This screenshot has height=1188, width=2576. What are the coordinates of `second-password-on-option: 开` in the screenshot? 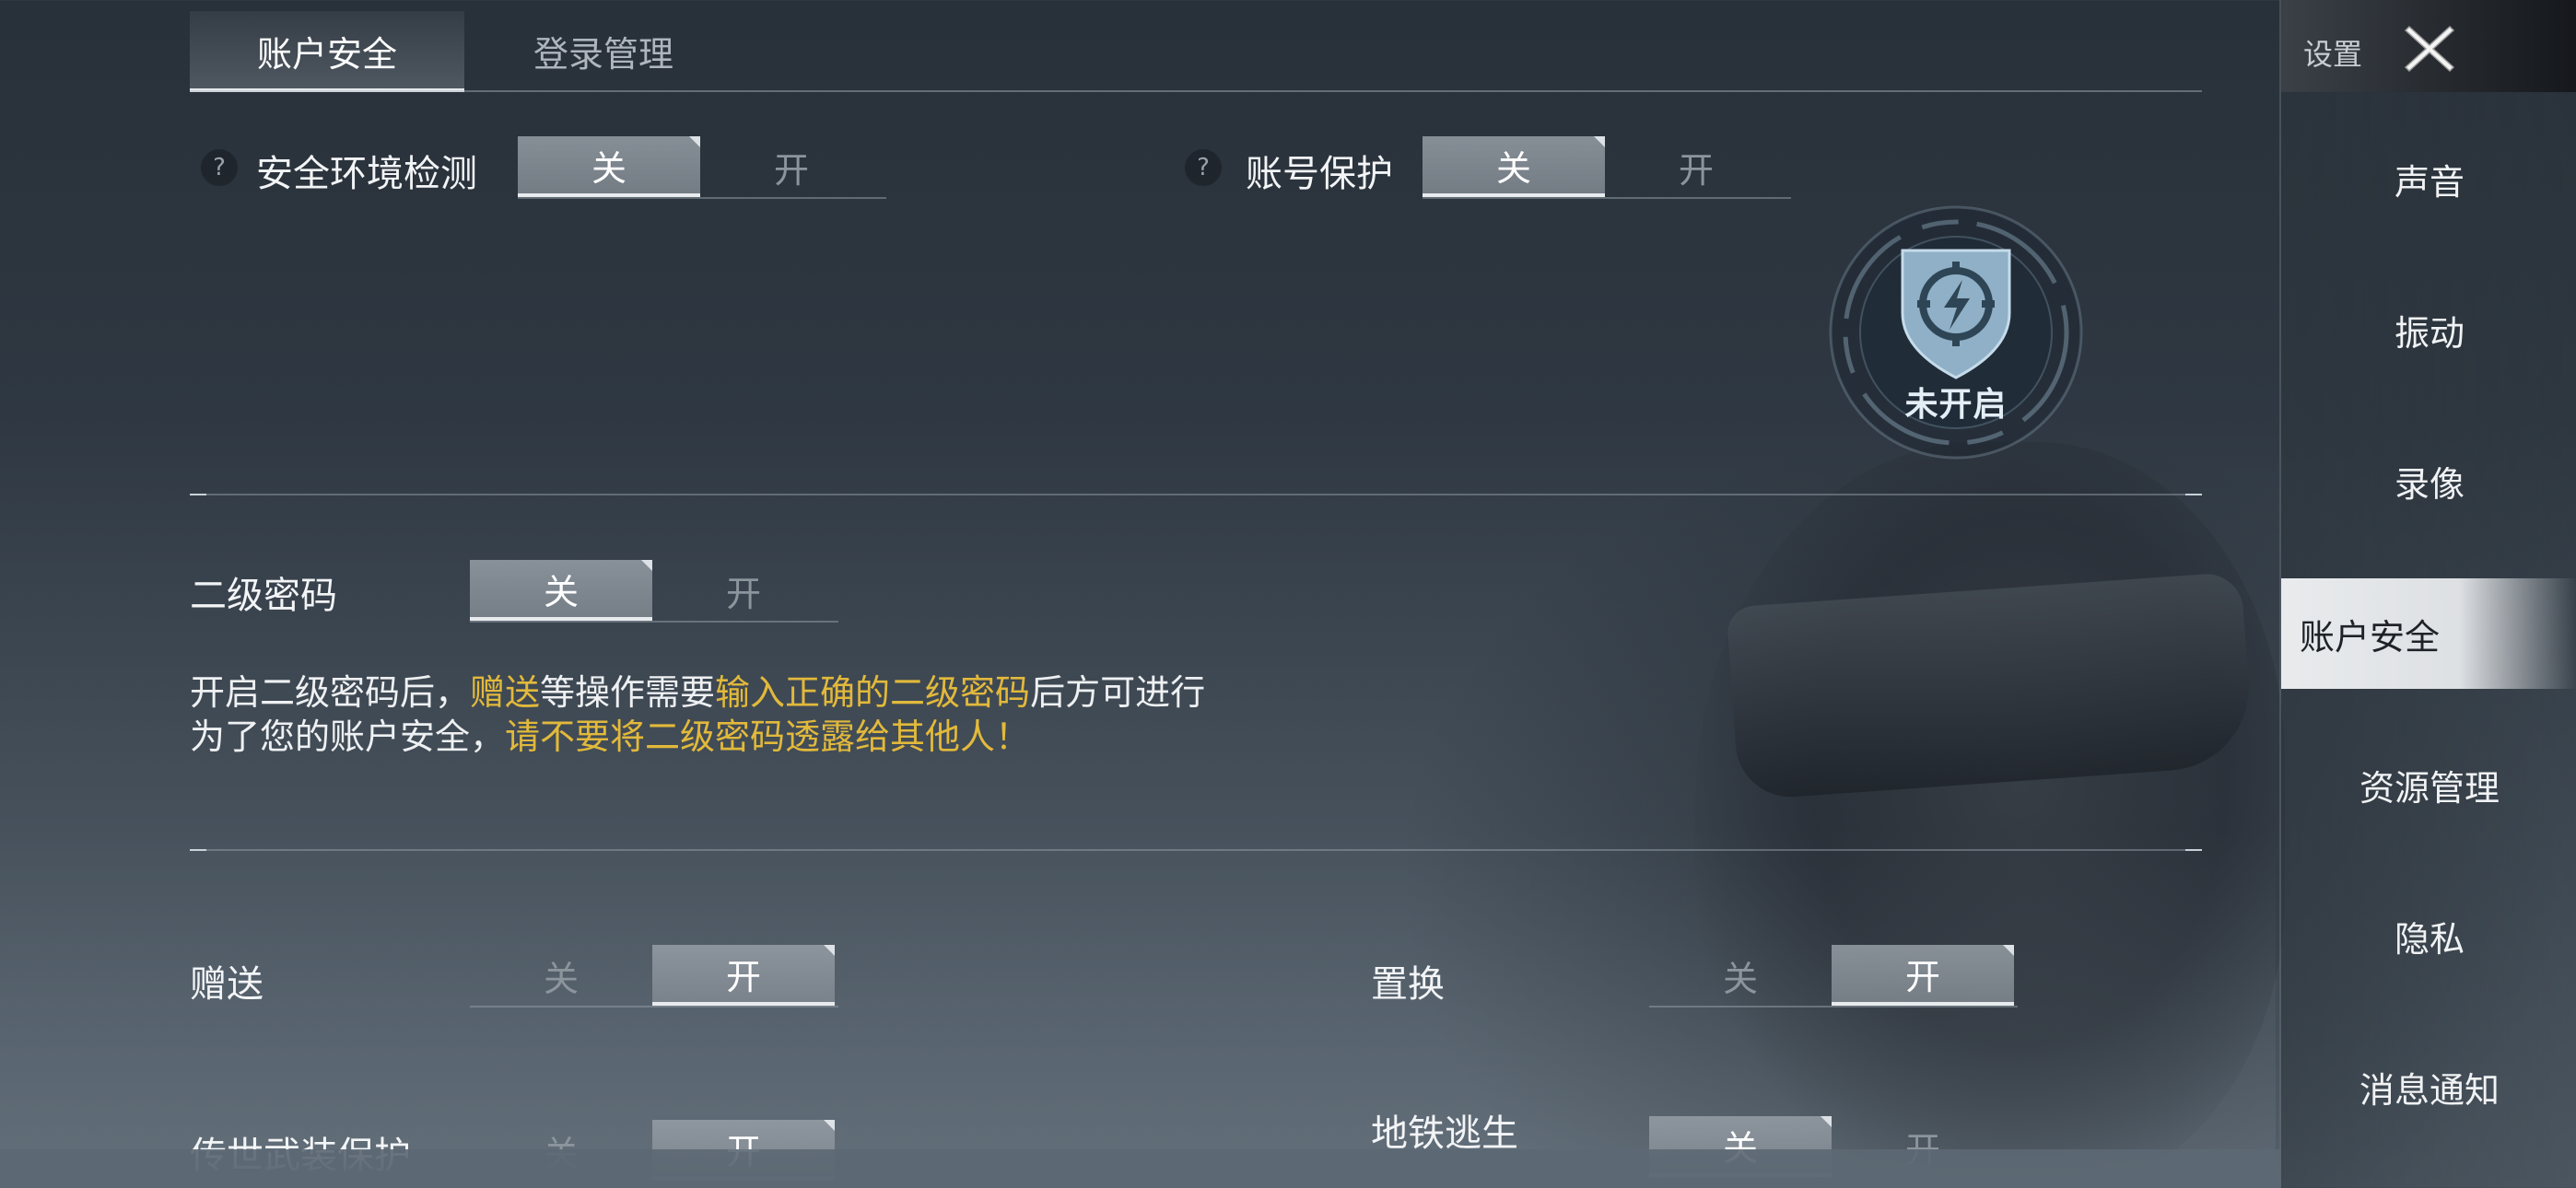 It's located at (743, 590).